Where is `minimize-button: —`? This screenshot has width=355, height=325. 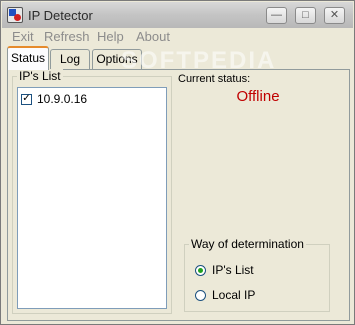
minimize-button: — is located at coordinates (276, 15).